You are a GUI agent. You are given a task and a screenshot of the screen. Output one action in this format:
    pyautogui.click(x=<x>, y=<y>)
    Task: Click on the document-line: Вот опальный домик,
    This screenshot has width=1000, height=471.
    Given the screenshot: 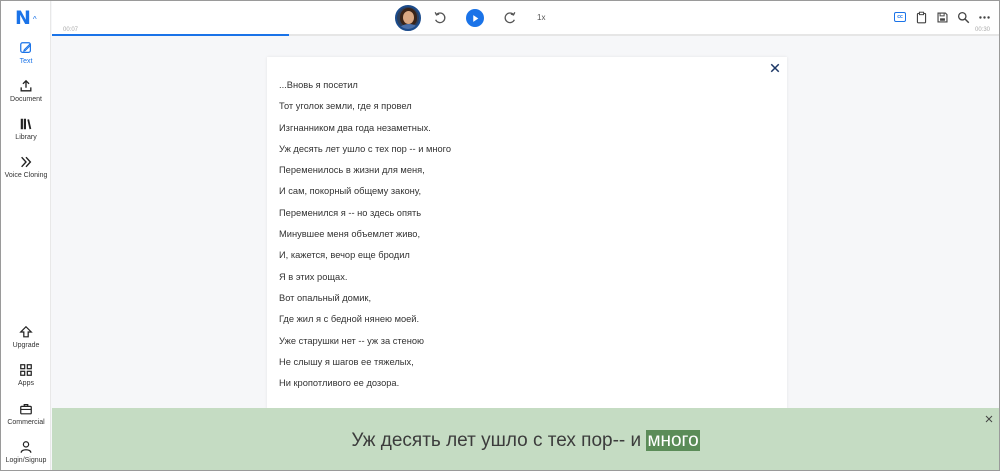 What is the action you would take?
    pyautogui.click(x=325, y=297)
    